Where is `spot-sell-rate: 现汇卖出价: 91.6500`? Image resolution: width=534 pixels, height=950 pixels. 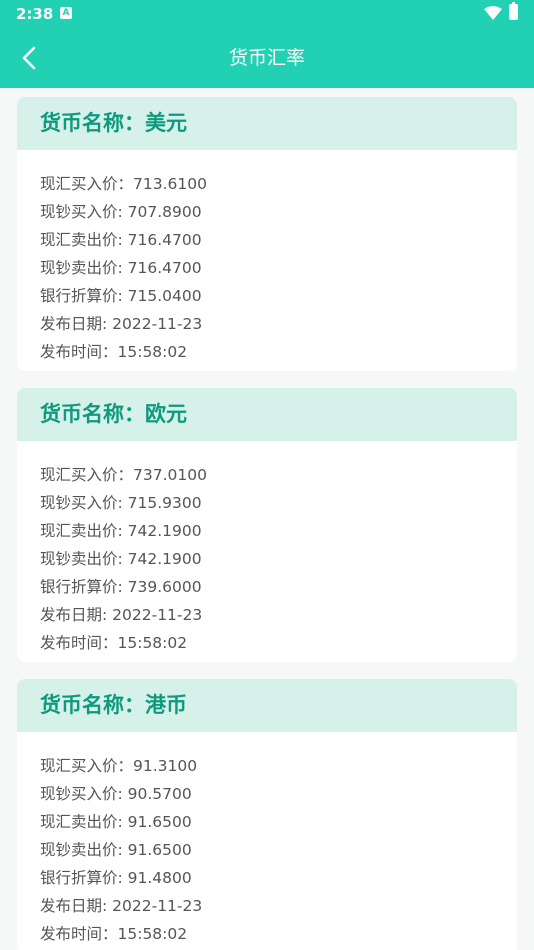
spot-sell-rate: 现汇卖出价: 91.6500 is located at coordinates (116, 822).